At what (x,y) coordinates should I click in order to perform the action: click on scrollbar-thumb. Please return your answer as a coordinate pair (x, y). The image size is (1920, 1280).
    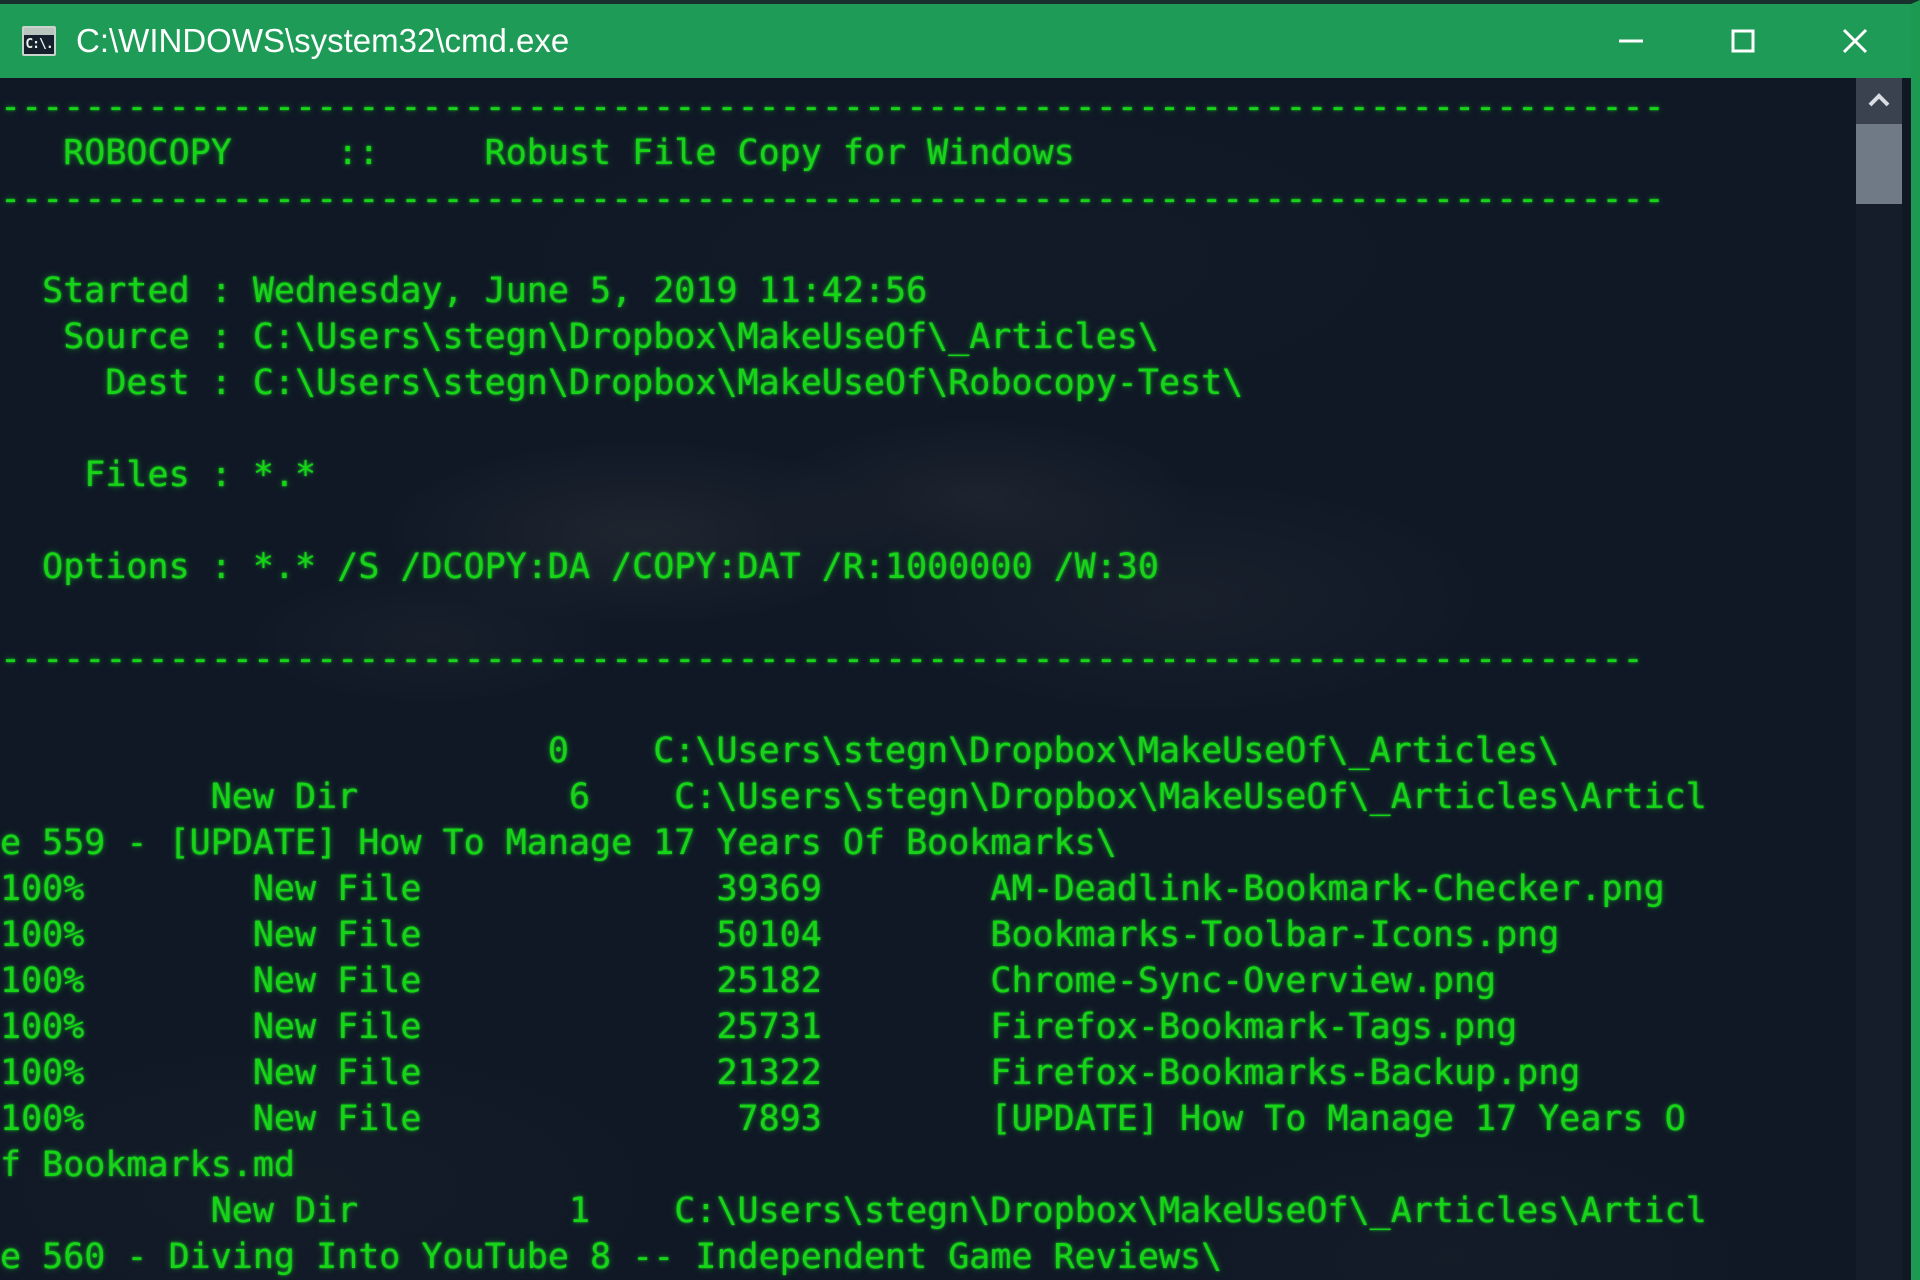
    Looking at the image, I should click on (1879, 164).